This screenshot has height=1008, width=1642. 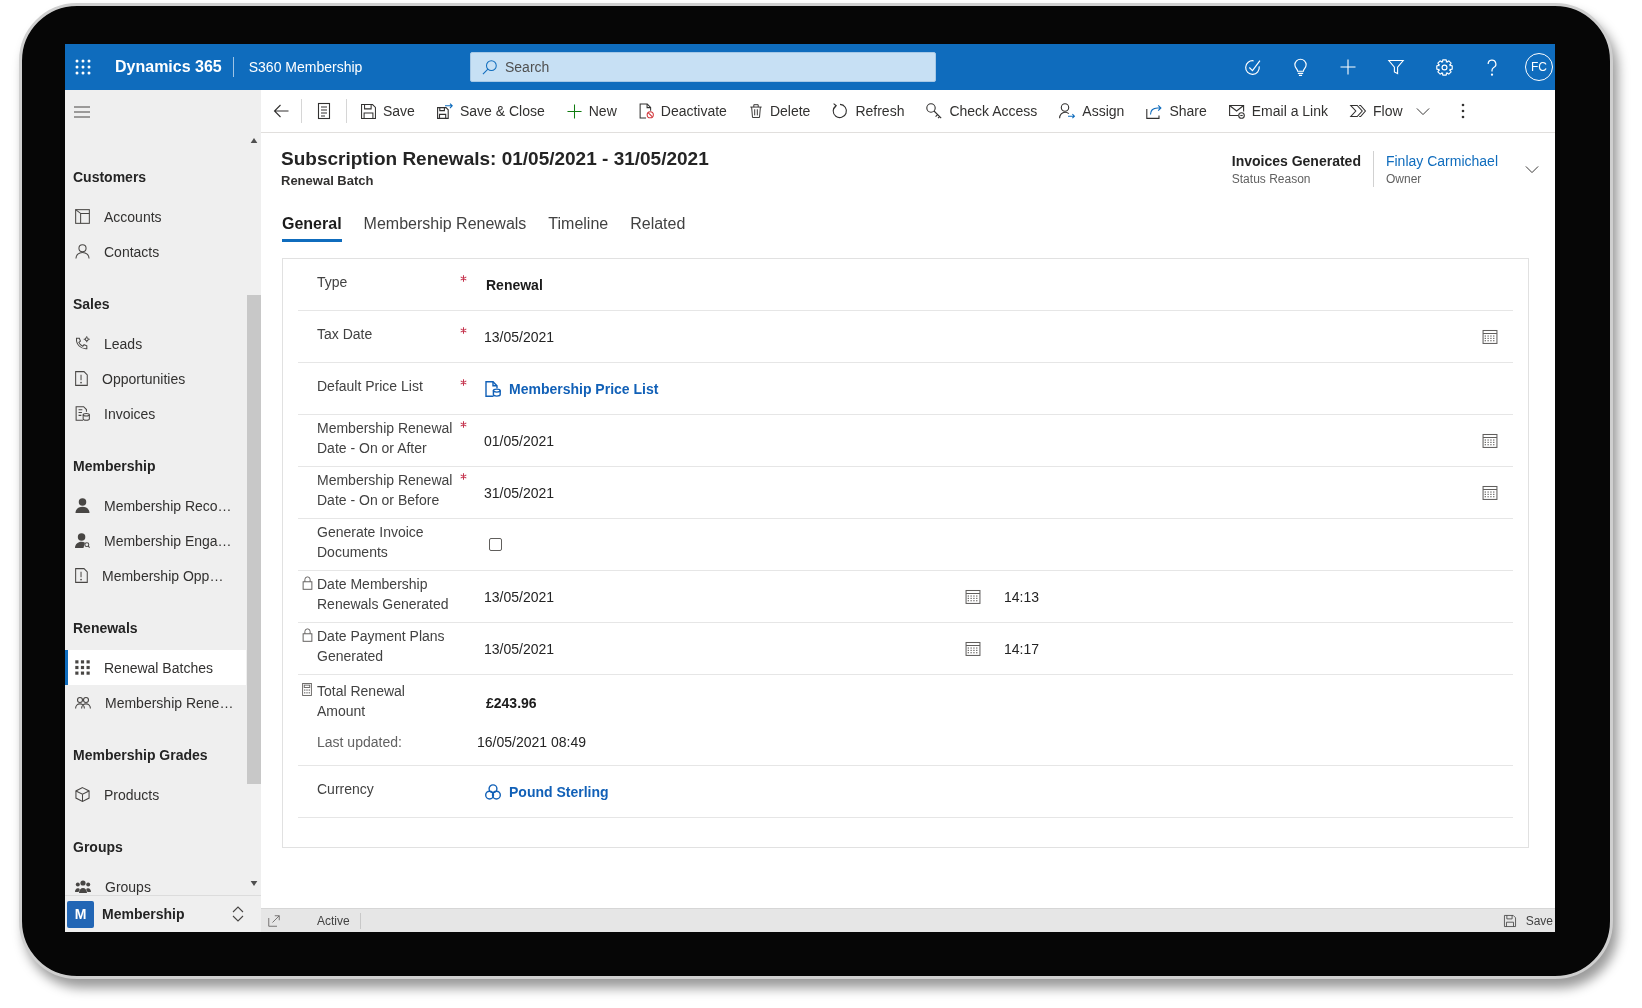 I want to click on share-icon, so click(x=1154, y=111).